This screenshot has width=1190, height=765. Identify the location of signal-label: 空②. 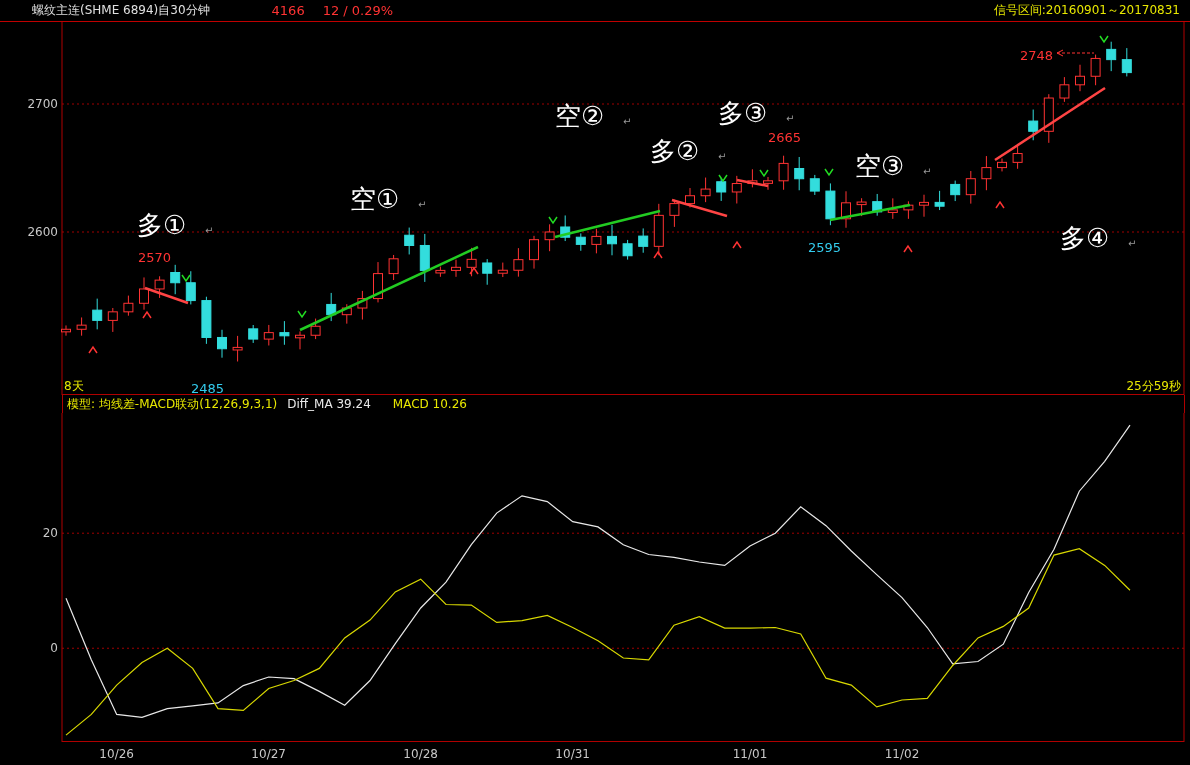
(580, 116).